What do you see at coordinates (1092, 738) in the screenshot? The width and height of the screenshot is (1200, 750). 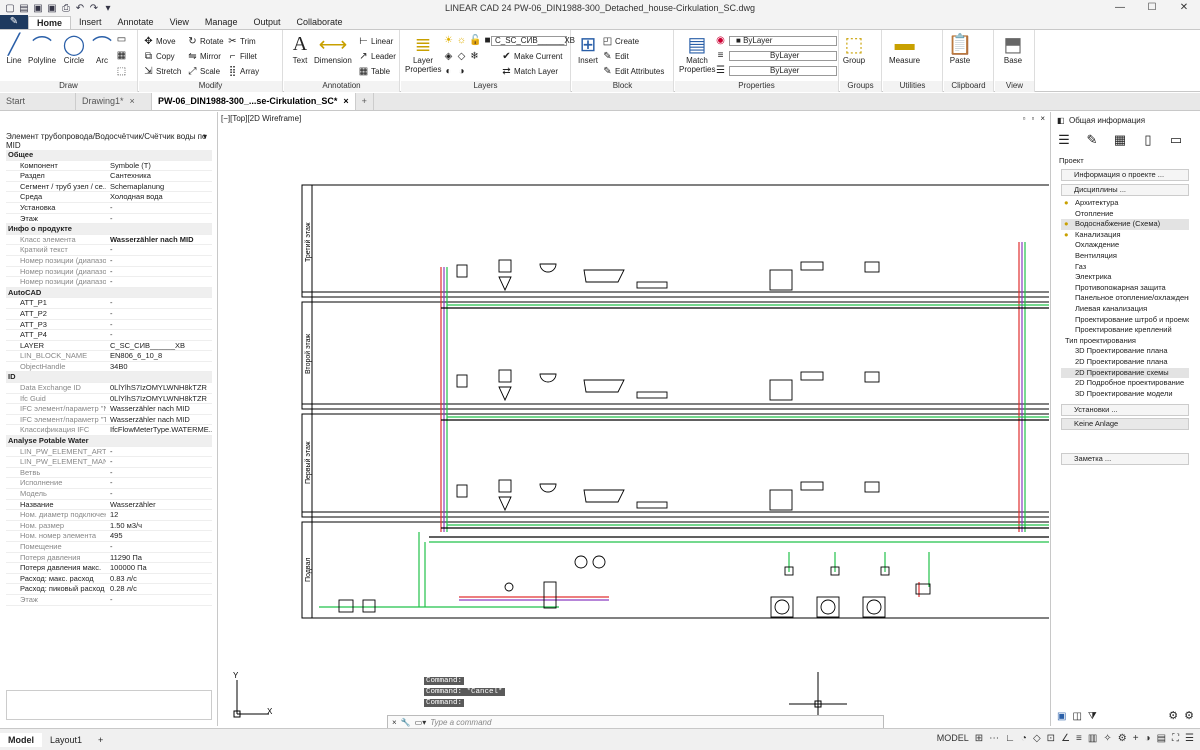 I see `transparency-icon: ▥` at bounding box center [1092, 738].